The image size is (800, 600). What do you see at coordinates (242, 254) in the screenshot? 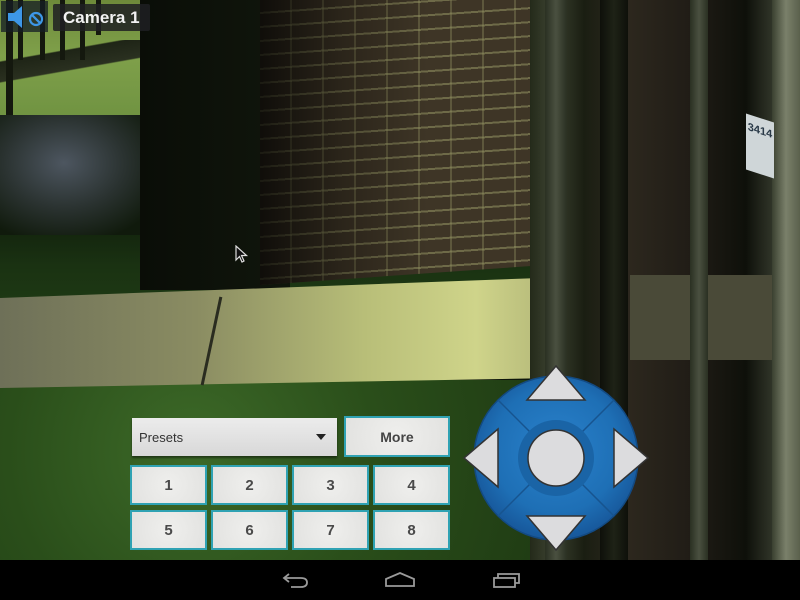
I see `mouse-pointer-icon` at bounding box center [242, 254].